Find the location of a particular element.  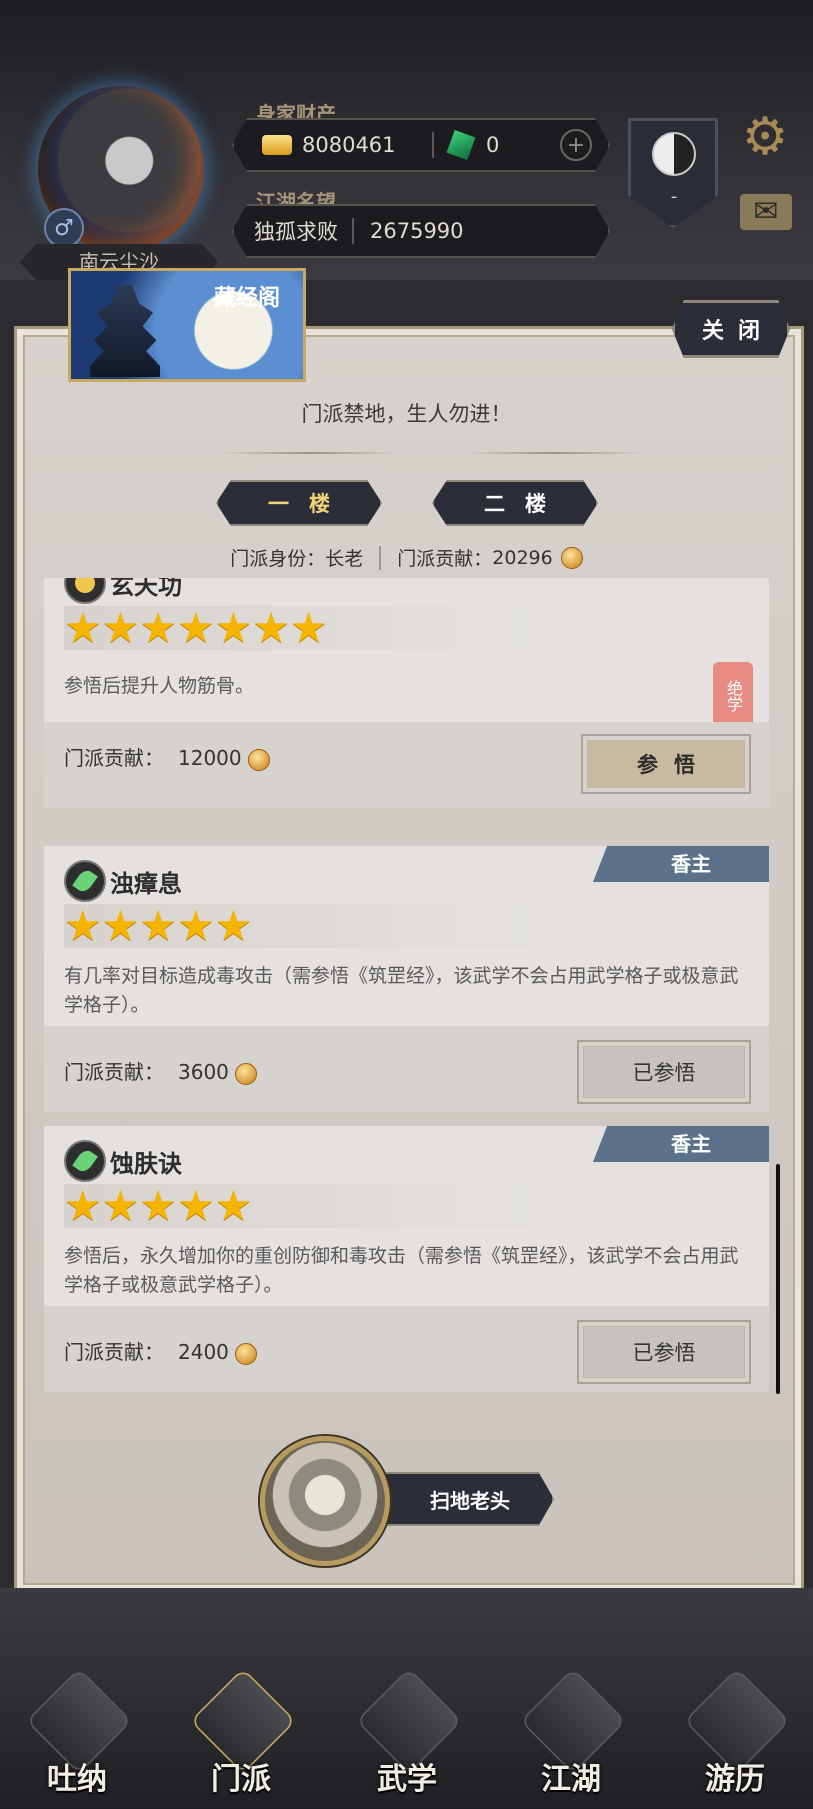

nav-label: 门派 is located at coordinates (241, 1779).